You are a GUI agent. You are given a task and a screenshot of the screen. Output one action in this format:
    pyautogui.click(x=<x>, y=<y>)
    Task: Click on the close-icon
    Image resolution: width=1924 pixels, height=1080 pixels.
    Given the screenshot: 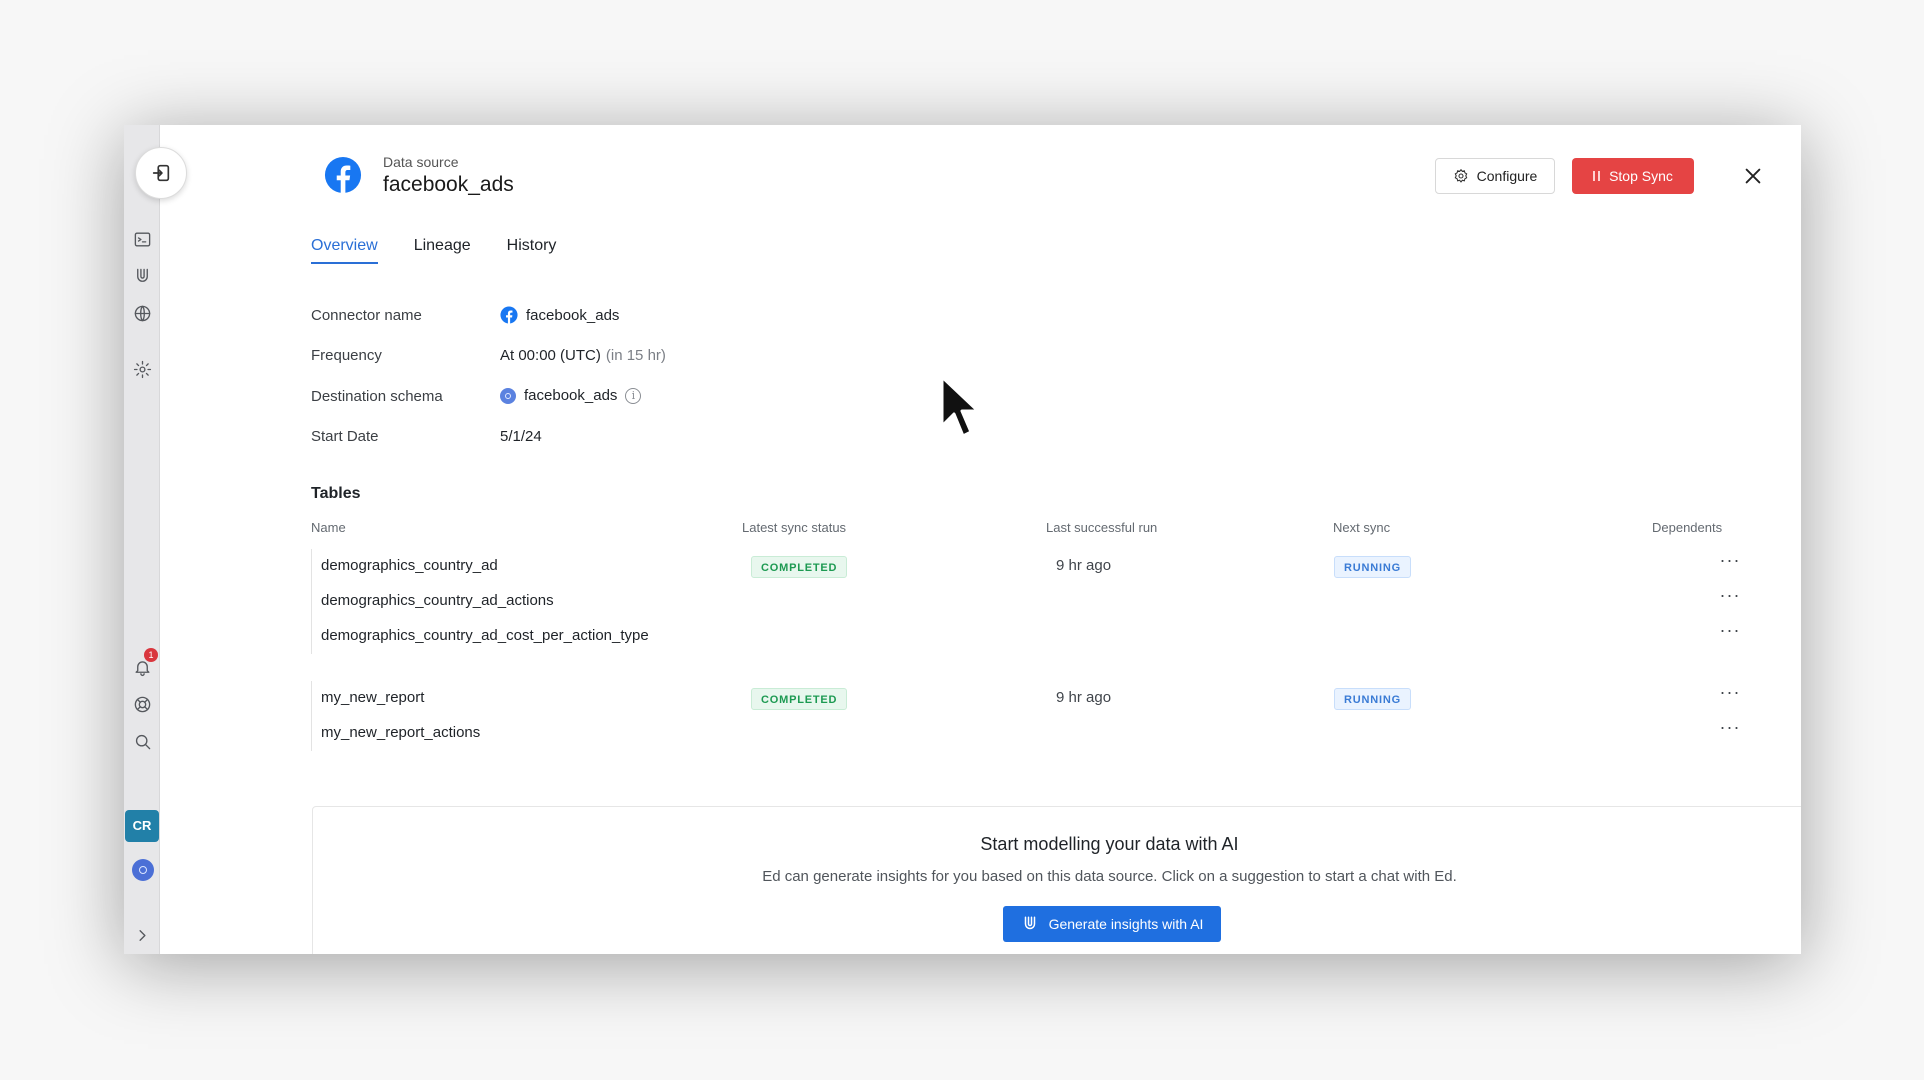 What is the action you would take?
    pyautogui.click(x=1753, y=176)
    